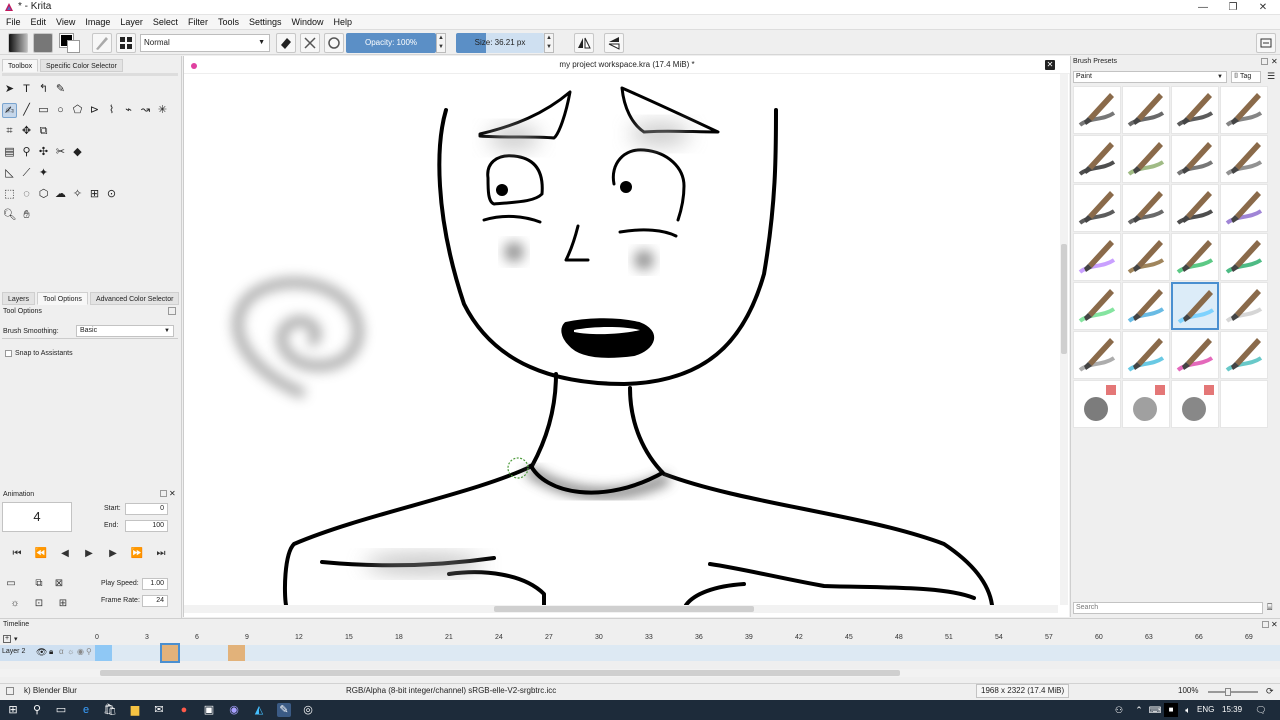 Image resolution: width=1280 pixels, height=720 pixels. Describe the element at coordinates (1274, 61) in the screenshot. I see `close-docker-icon: ✕` at that location.